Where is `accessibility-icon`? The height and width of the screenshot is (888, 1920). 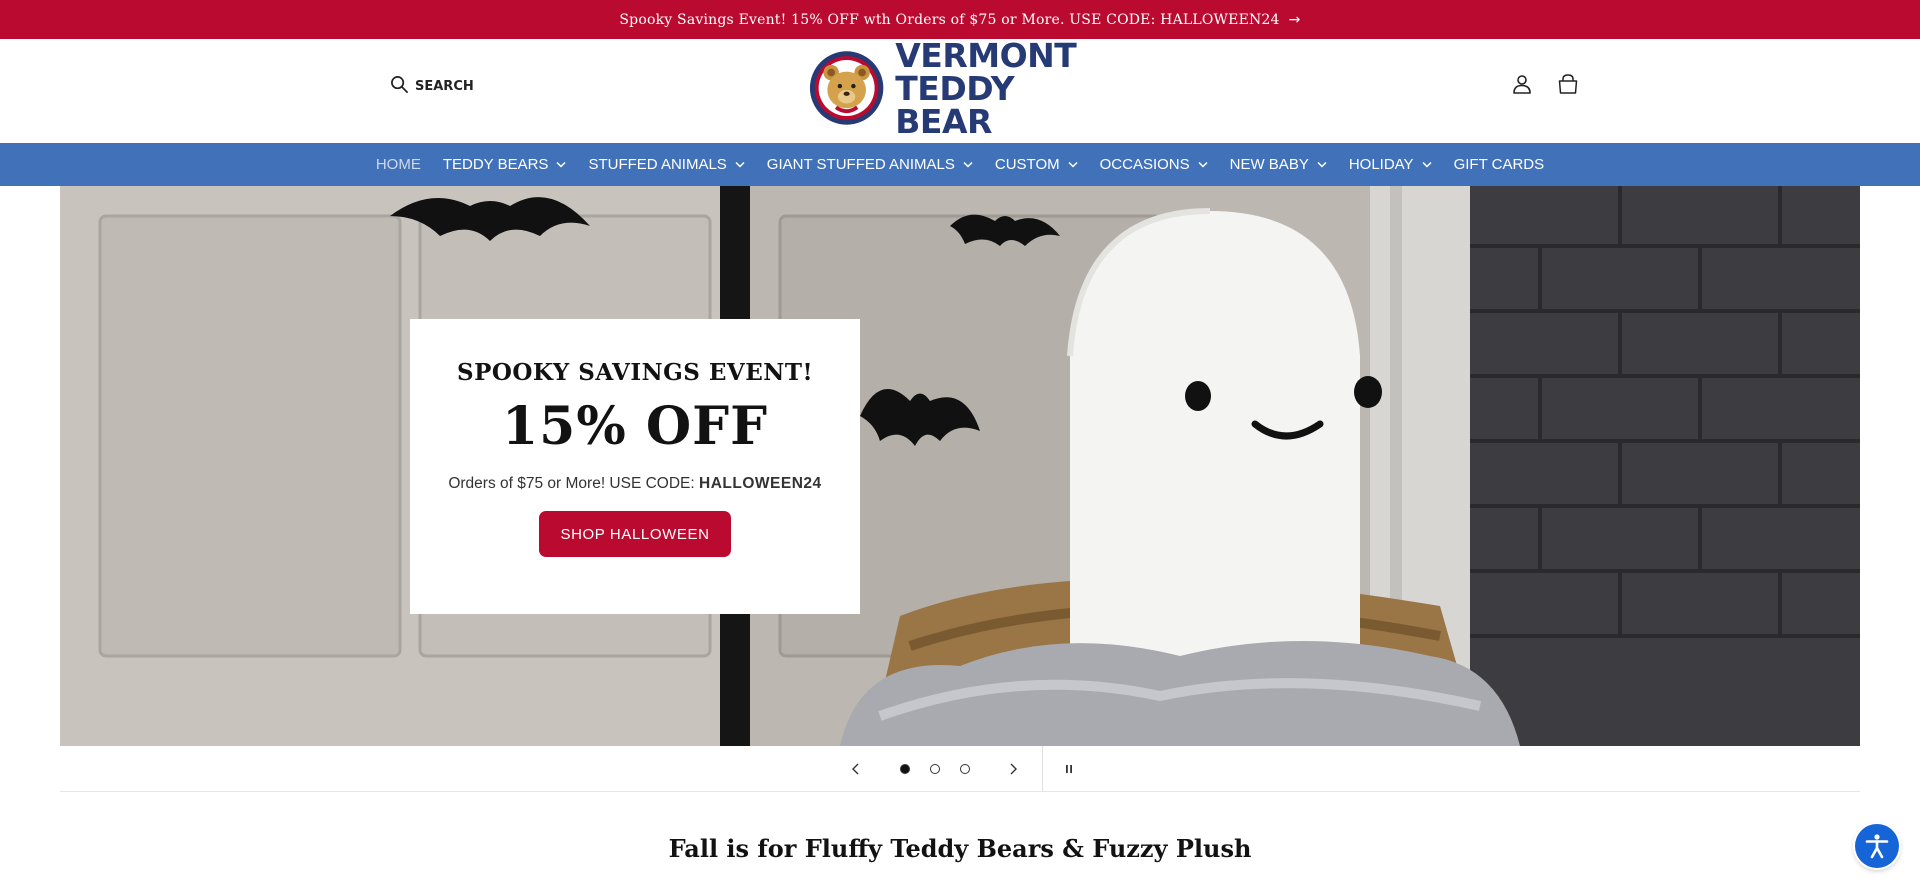
accessibility-icon is located at coordinates (1877, 846).